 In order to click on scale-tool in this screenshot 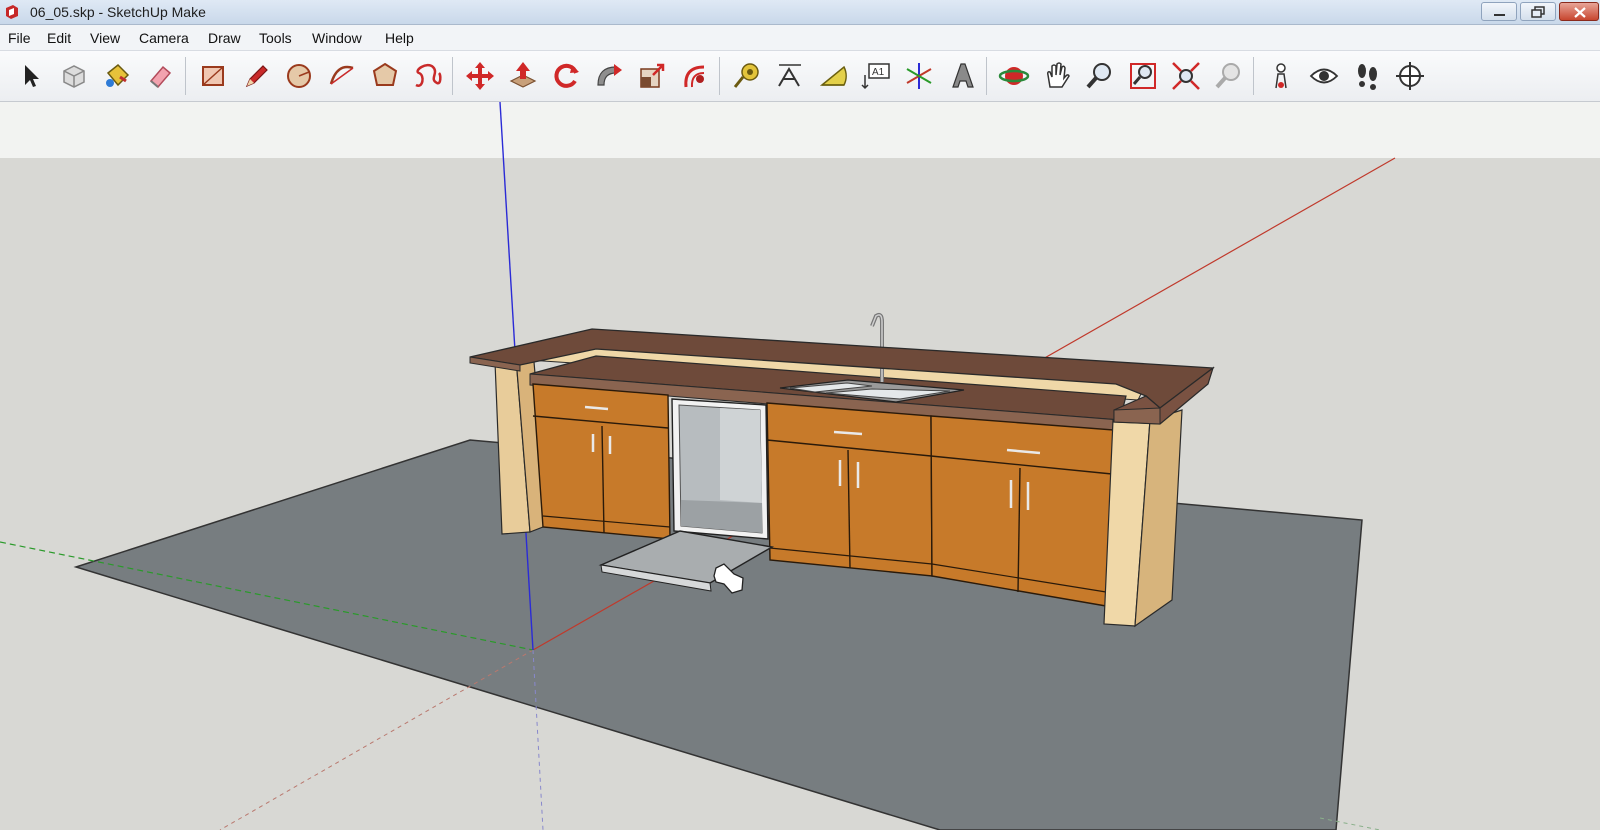, I will do `click(652, 76)`.